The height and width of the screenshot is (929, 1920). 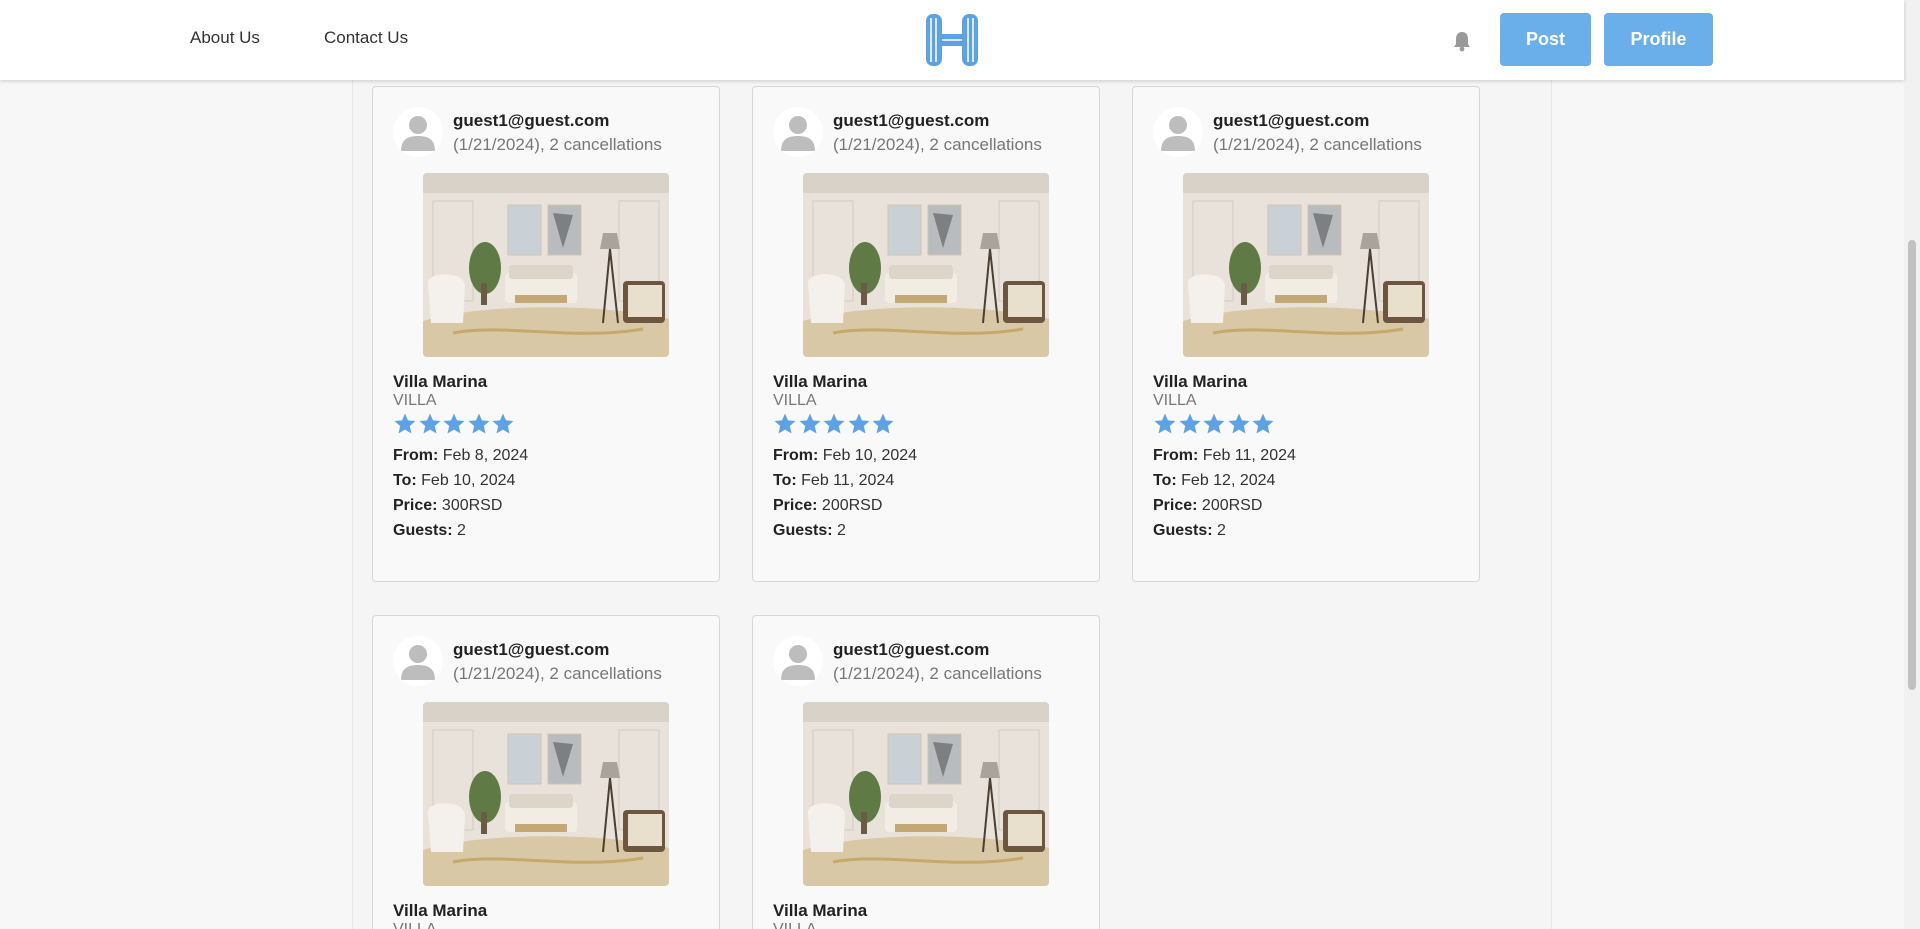 I want to click on from-value: Feb 10, 2024, so click(x=870, y=455).